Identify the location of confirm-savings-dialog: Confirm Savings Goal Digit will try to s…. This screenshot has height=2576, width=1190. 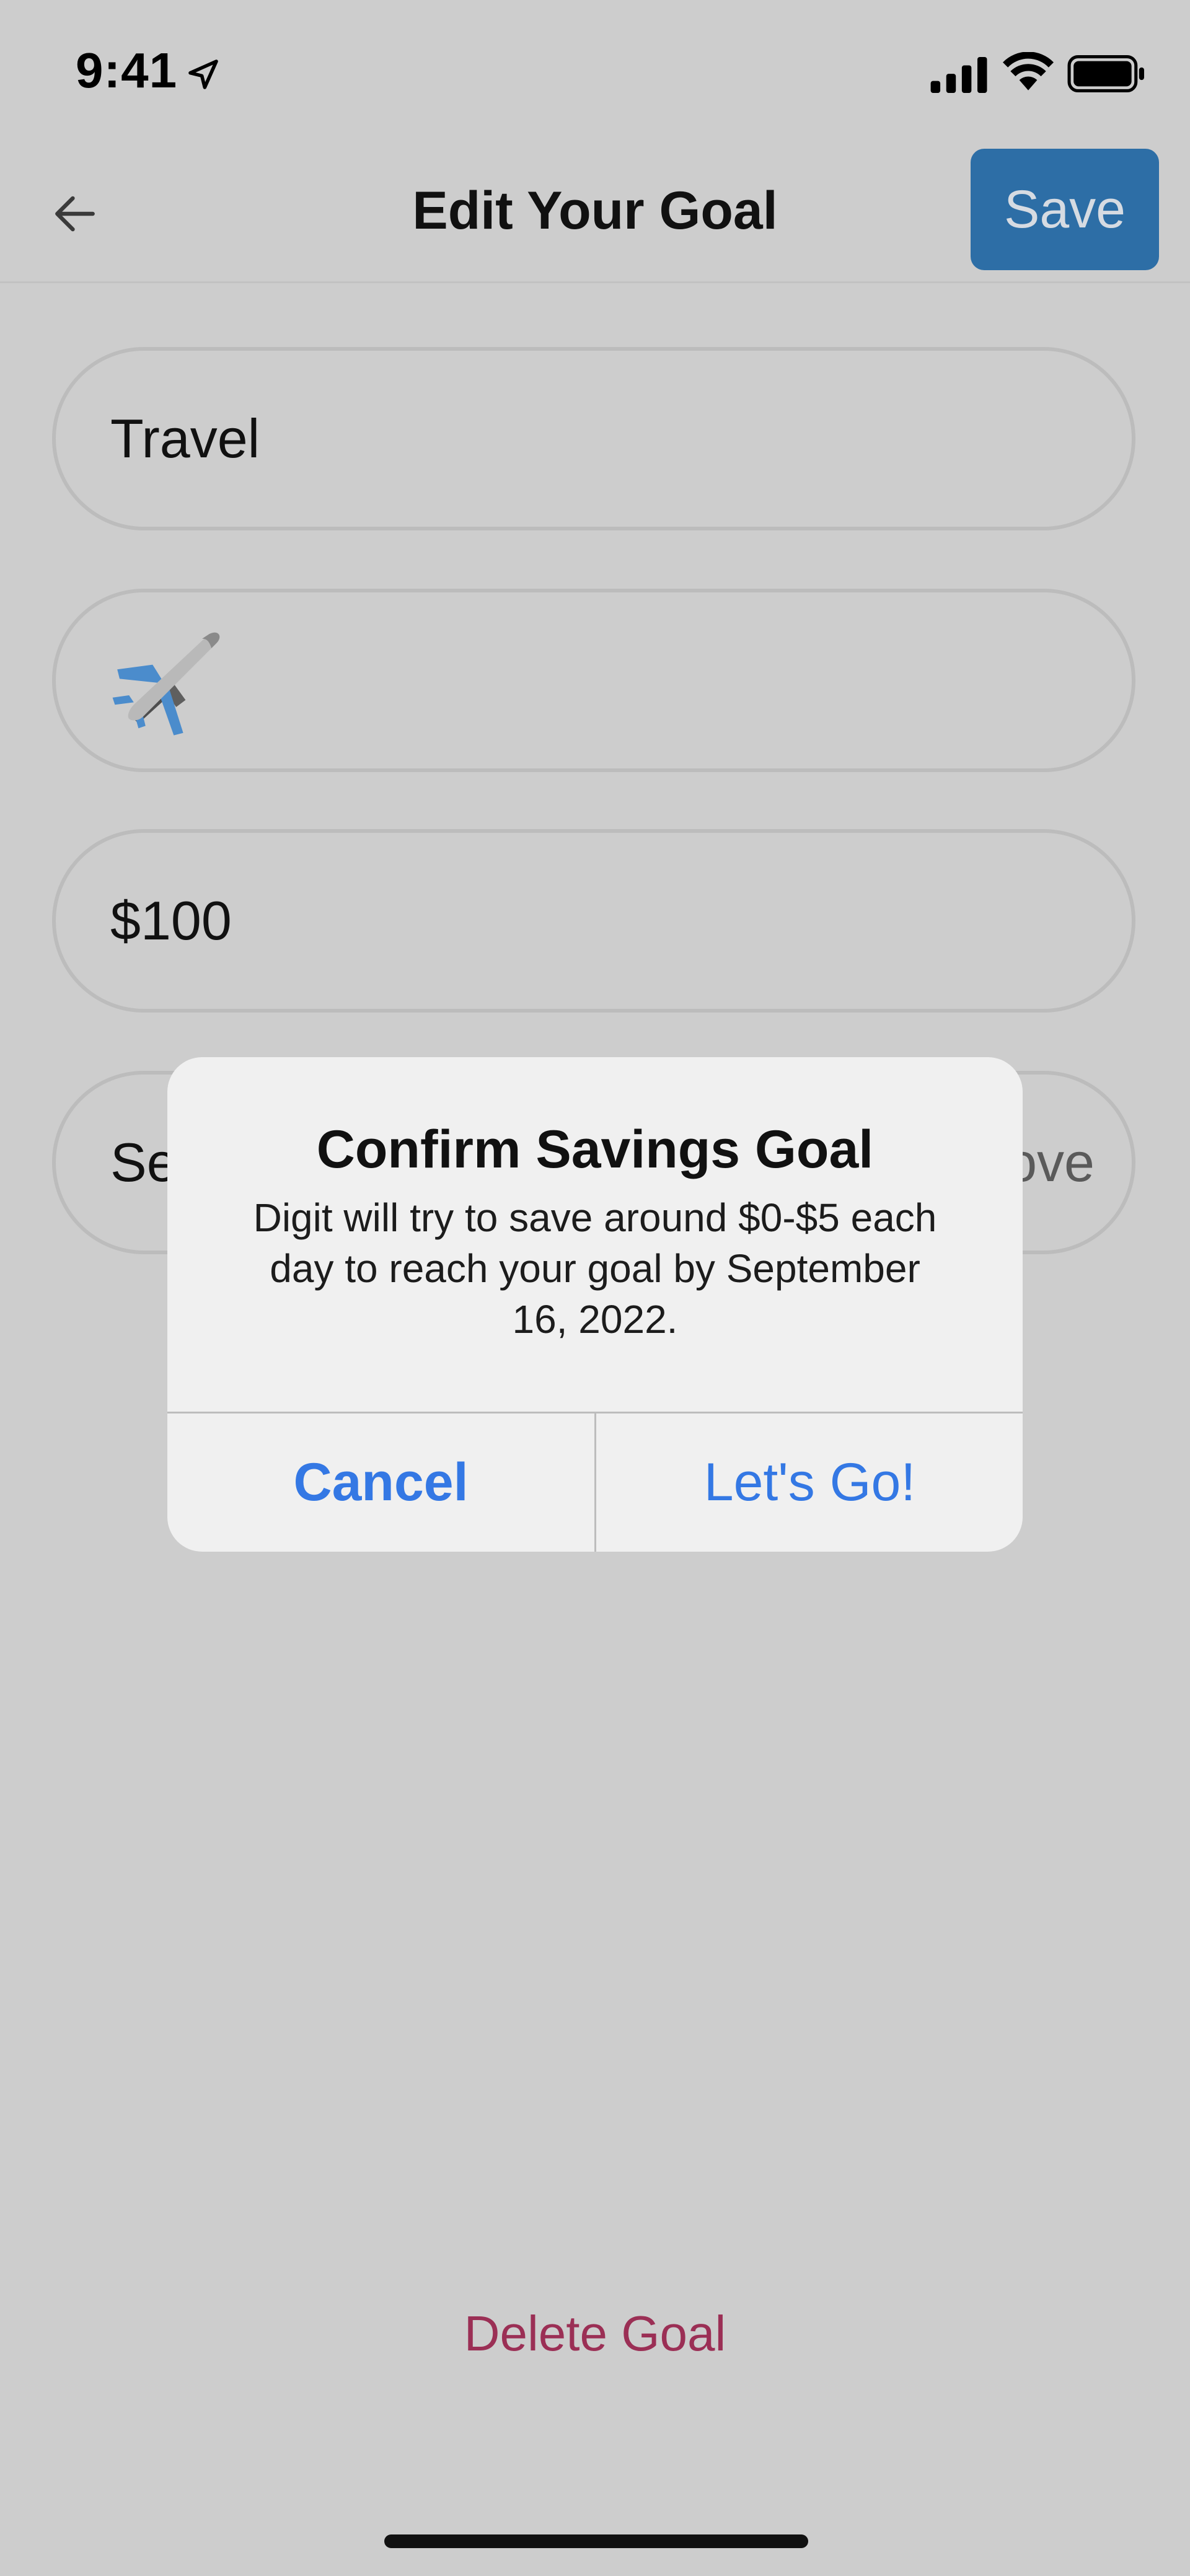
(595, 1305).